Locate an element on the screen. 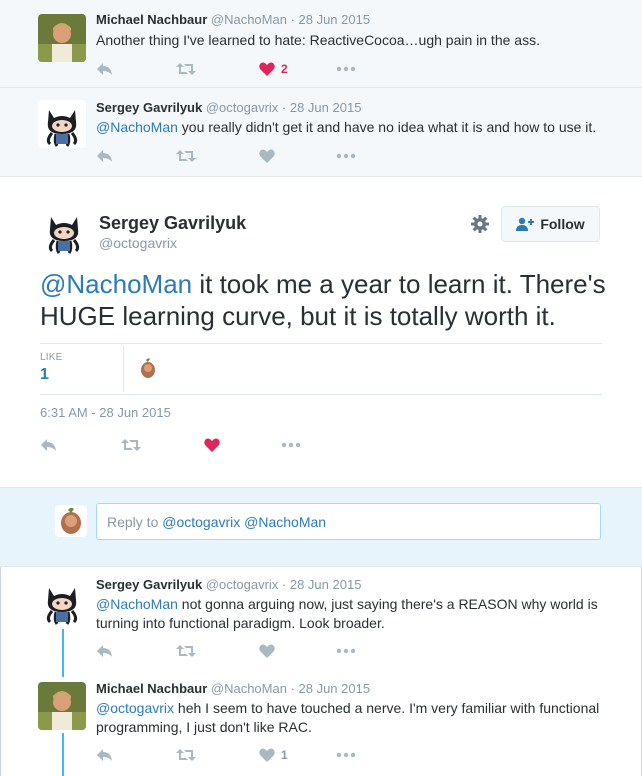 The image size is (642, 776). like-button: 2 is located at coordinates (273, 69).